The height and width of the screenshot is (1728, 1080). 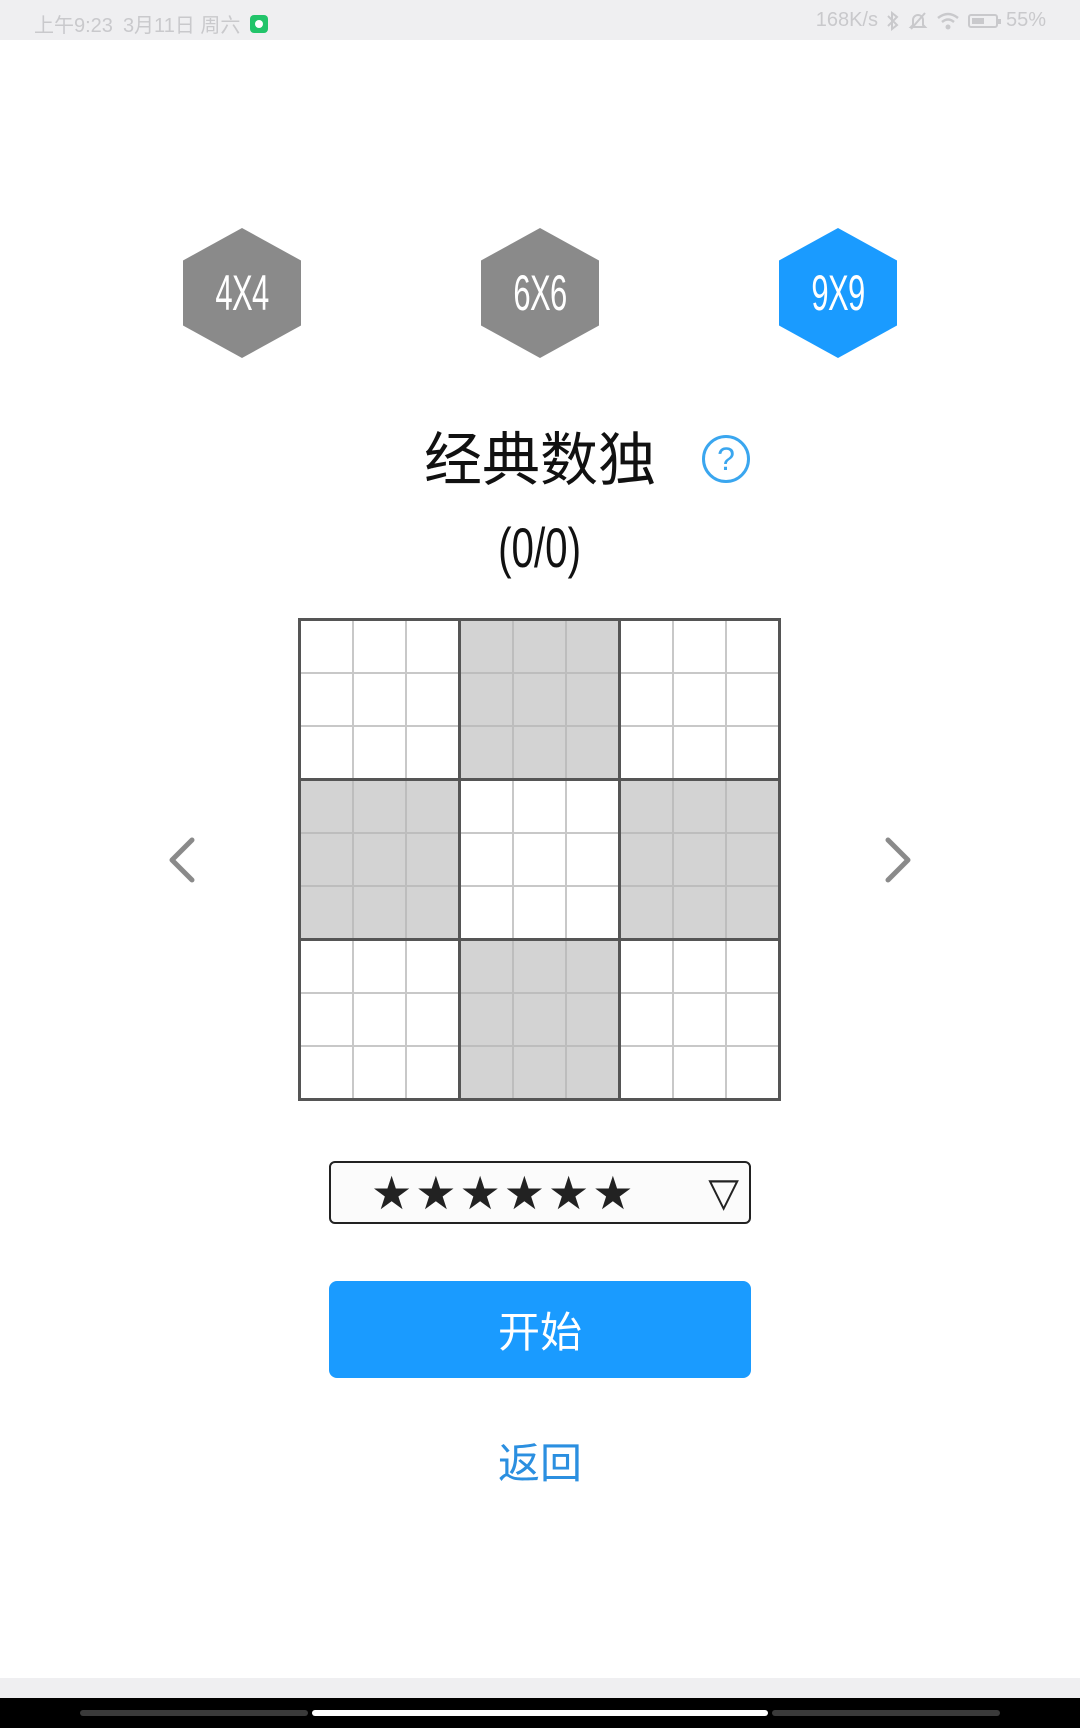 I want to click on status-time: 上午9:23, so click(x=73, y=26).